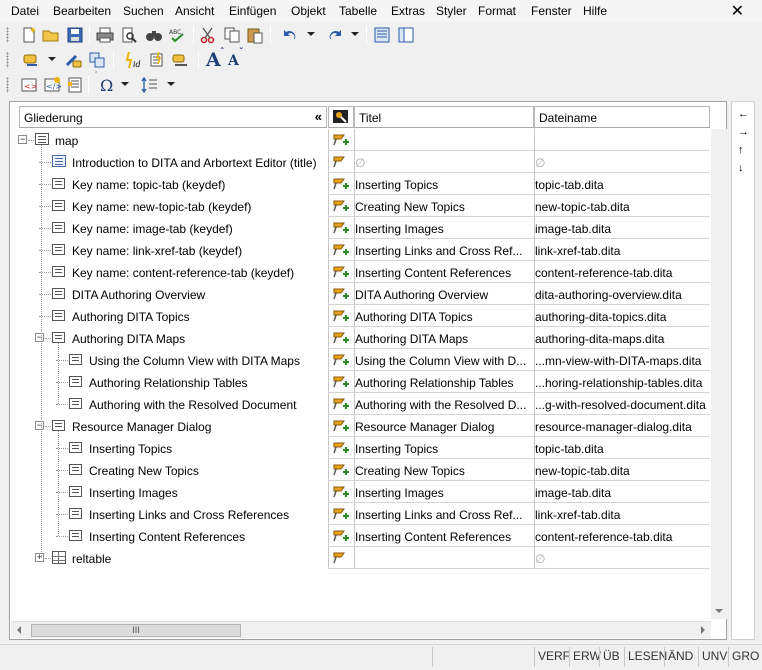 Image resolution: width=762 pixels, height=670 pixels. I want to click on grid-row, so click(519, 140).